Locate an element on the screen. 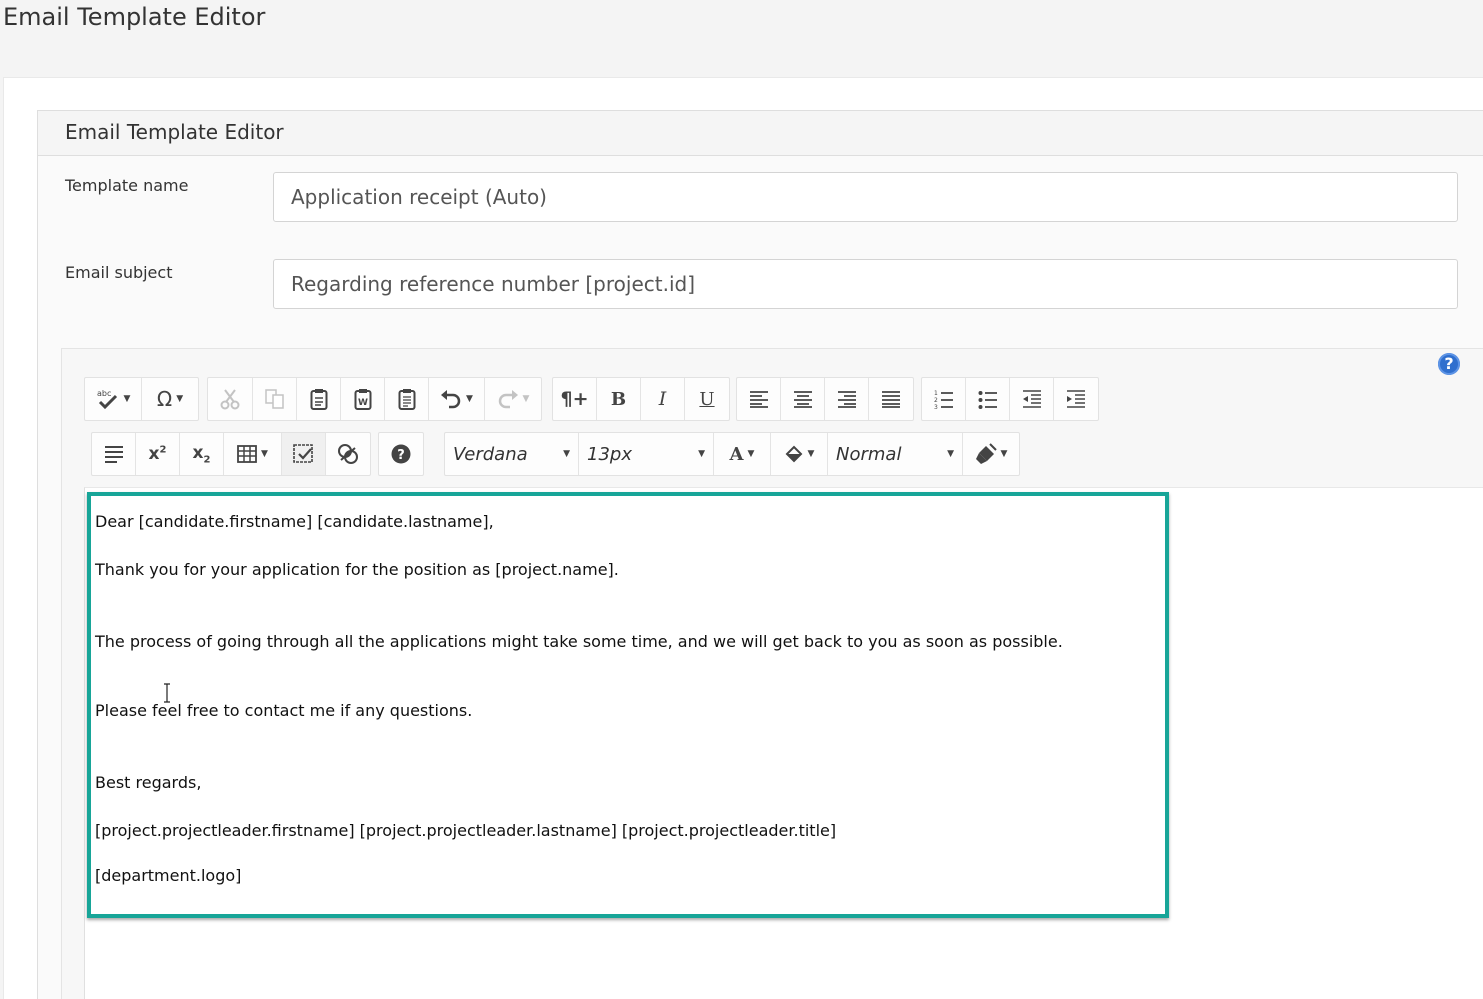 This screenshot has height=999, width=1483. toolbar-group-tools: abc ▼ Ω ▼ is located at coordinates (141, 399).